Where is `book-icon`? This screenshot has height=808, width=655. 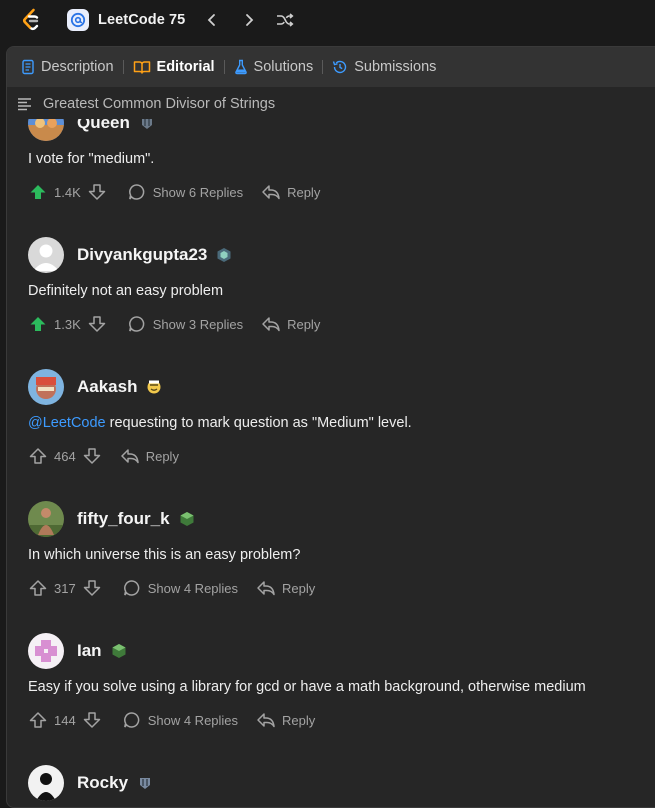
book-icon is located at coordinates (141, 67).